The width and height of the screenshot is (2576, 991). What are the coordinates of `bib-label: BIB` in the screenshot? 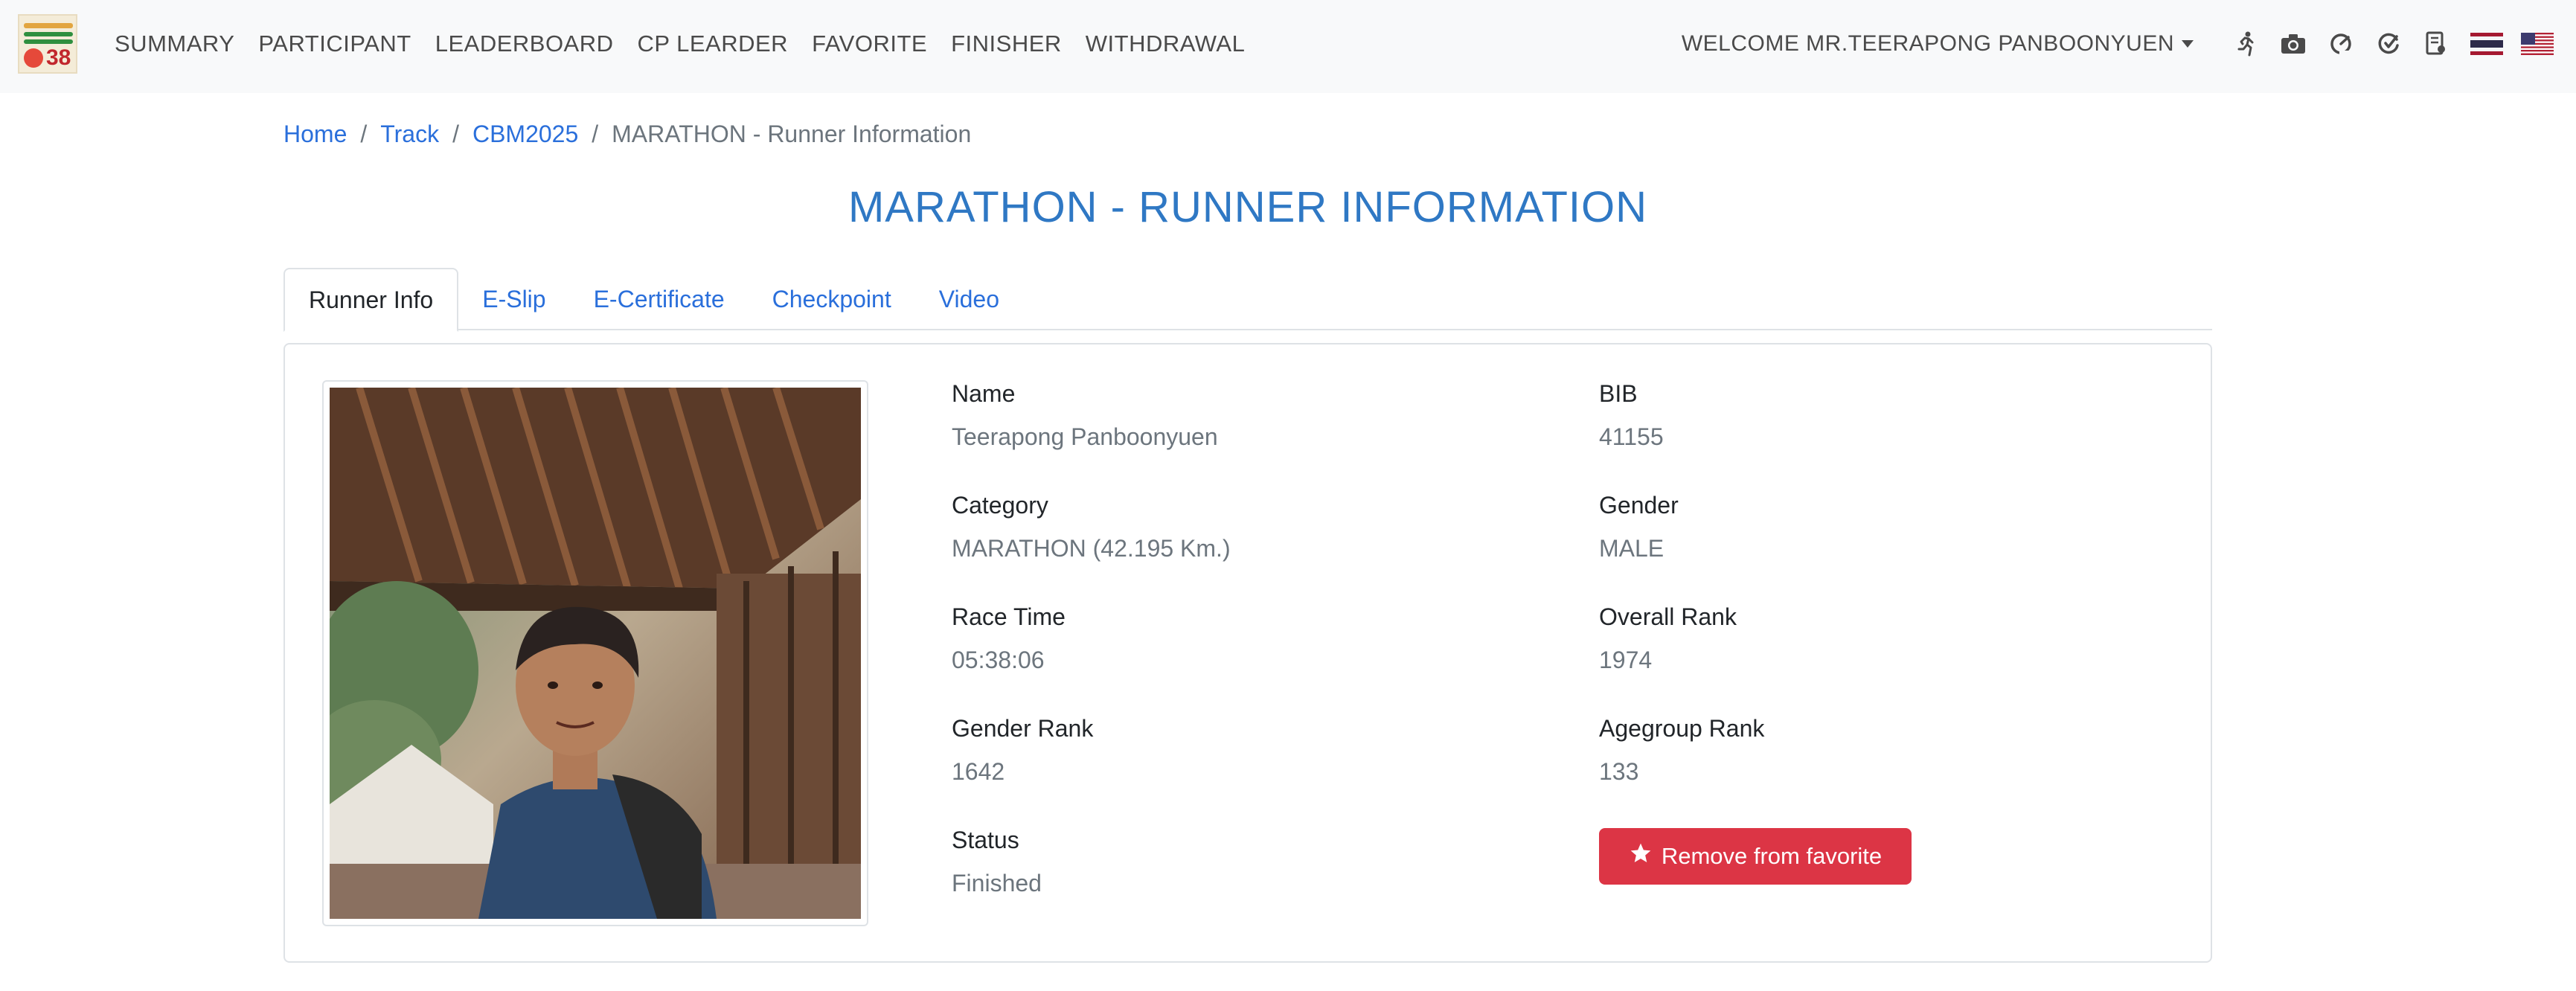 It's located at (1619, 393).